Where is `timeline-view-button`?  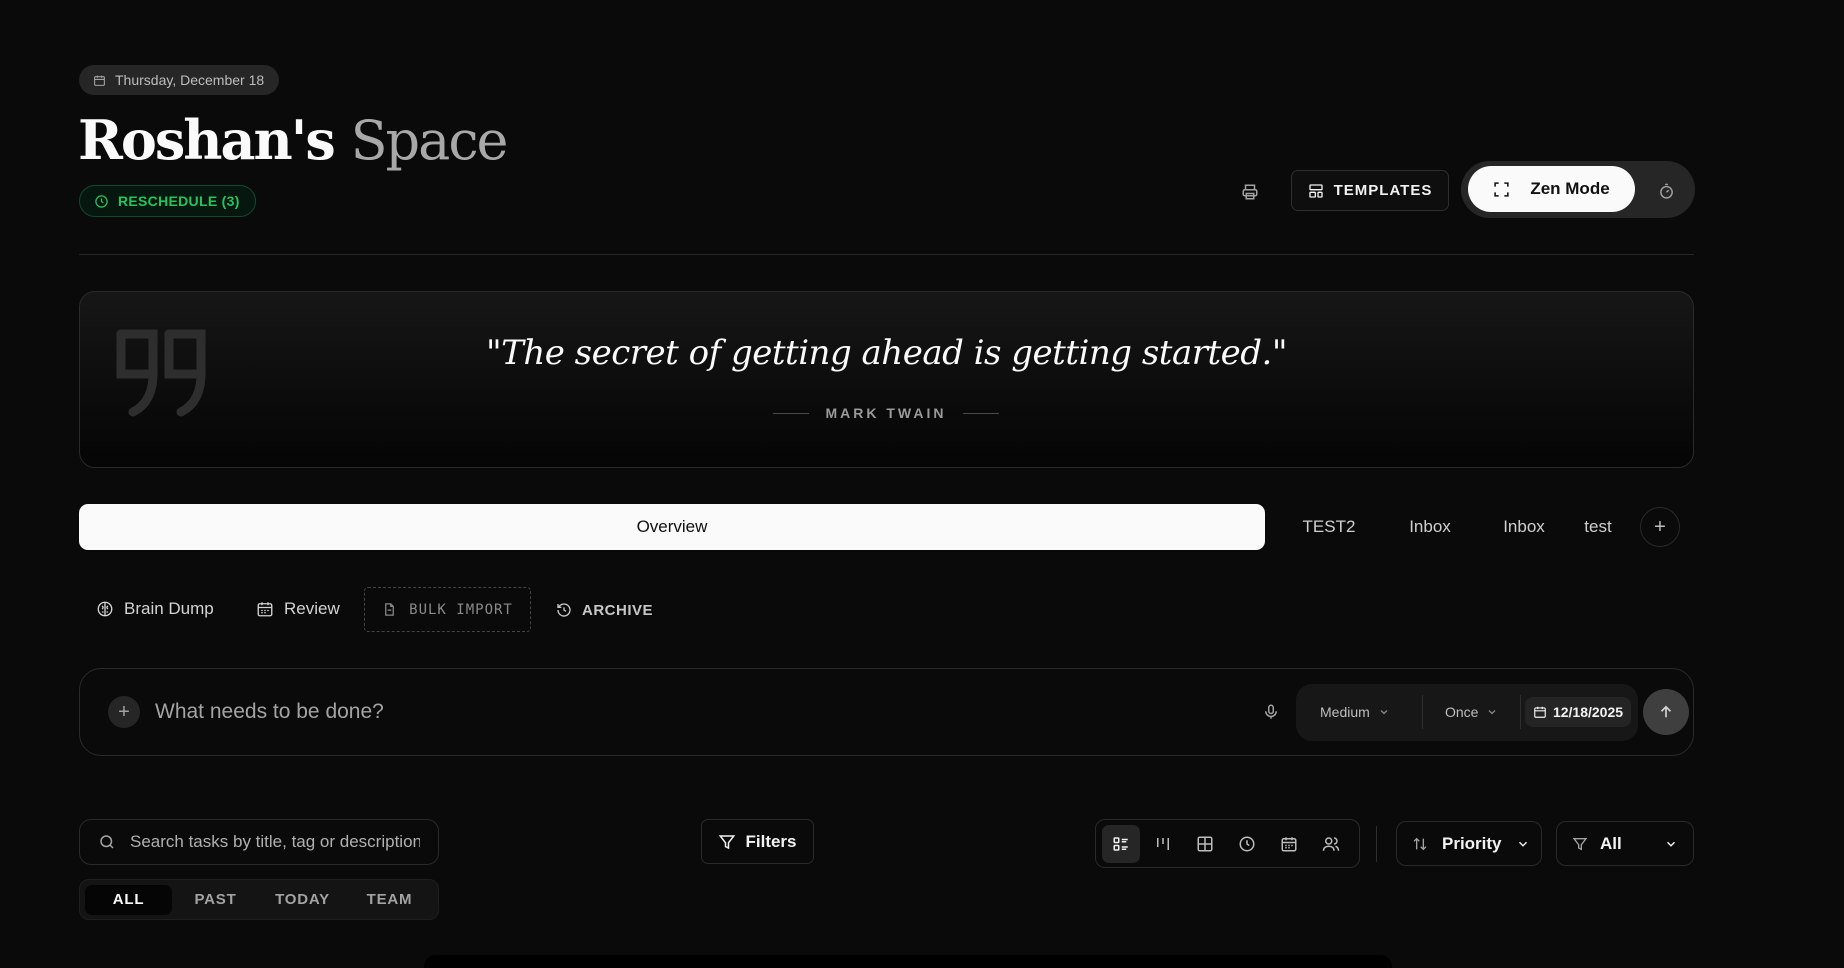 timeline-view-button is located at coordinates (1247, 844).